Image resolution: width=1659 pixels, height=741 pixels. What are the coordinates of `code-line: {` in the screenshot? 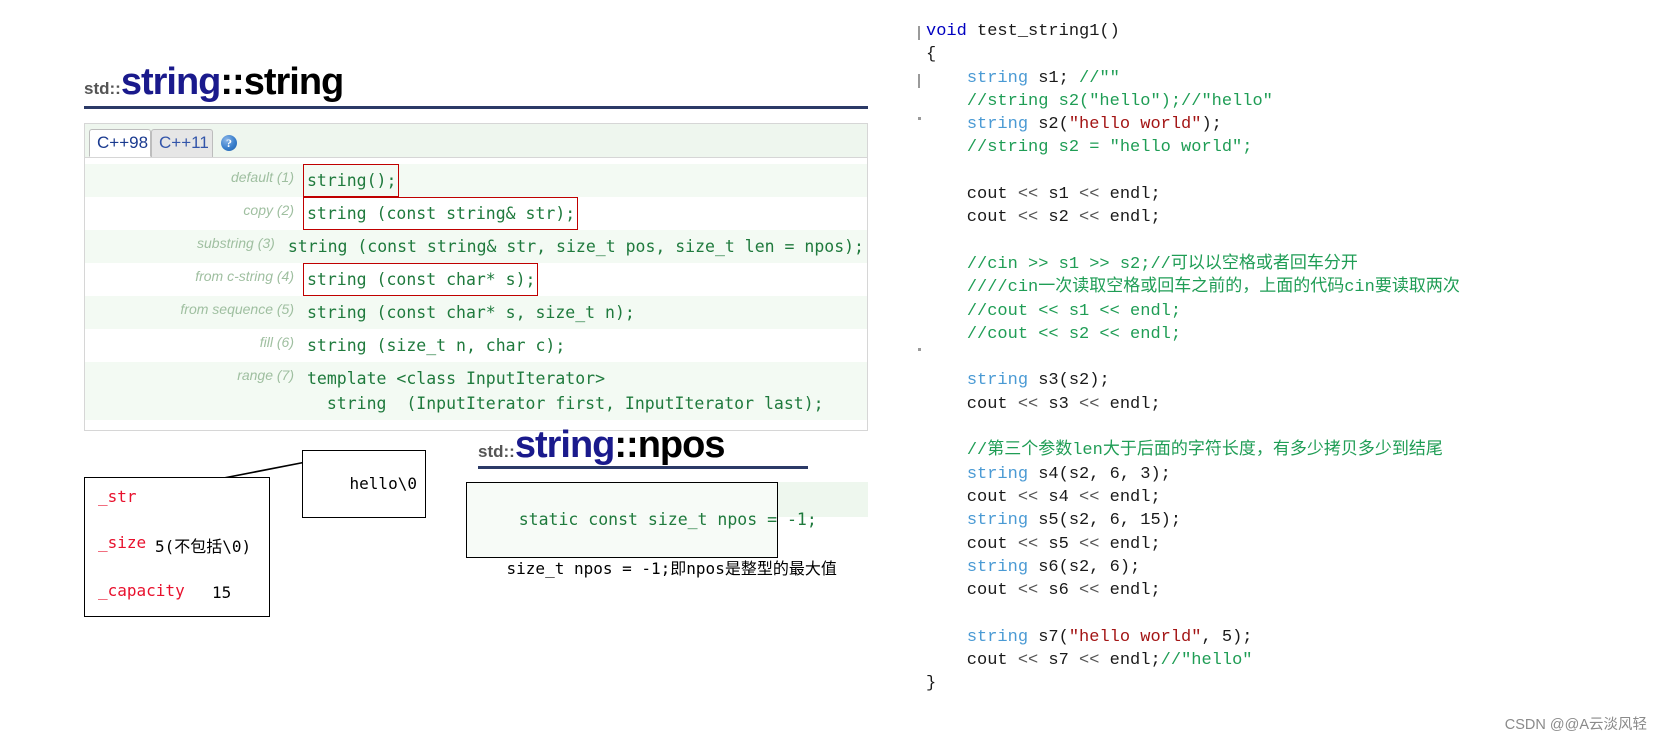 It's located at (1193, 54).